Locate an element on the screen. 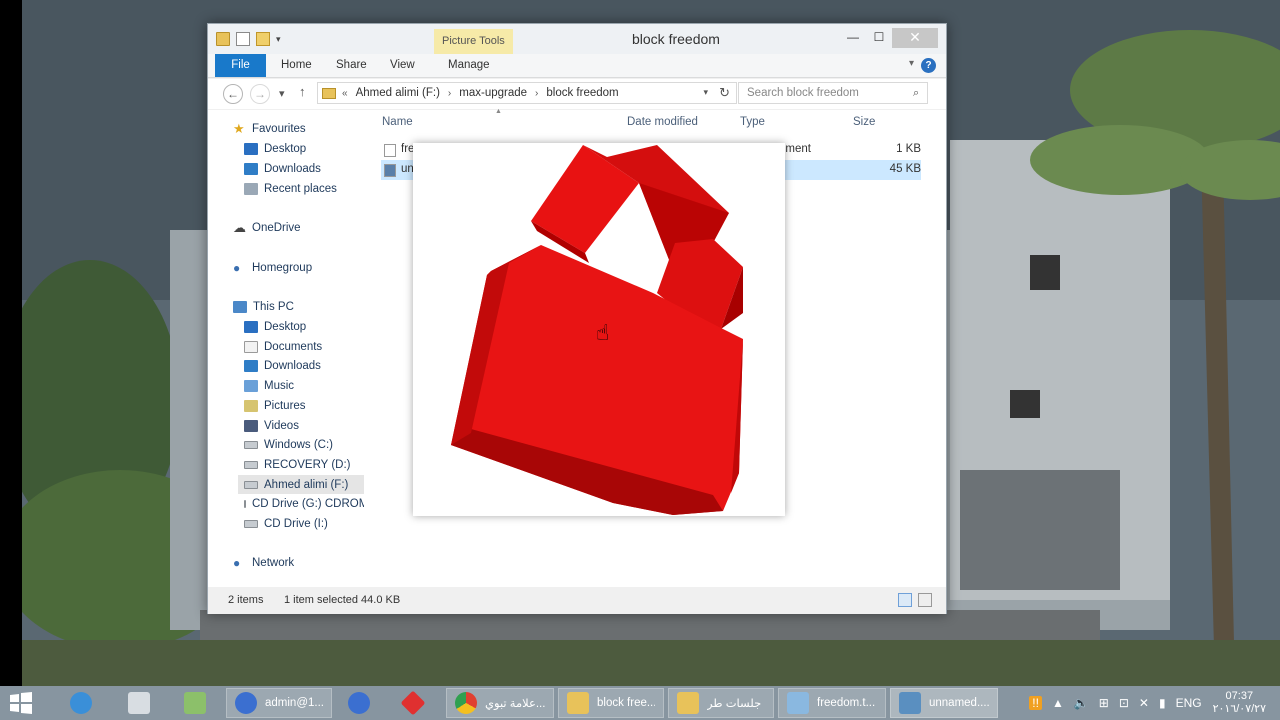 This screenshot has height=720, width=1280. network-tray-icon: ⊡ is located at coordinates (1124, 703).